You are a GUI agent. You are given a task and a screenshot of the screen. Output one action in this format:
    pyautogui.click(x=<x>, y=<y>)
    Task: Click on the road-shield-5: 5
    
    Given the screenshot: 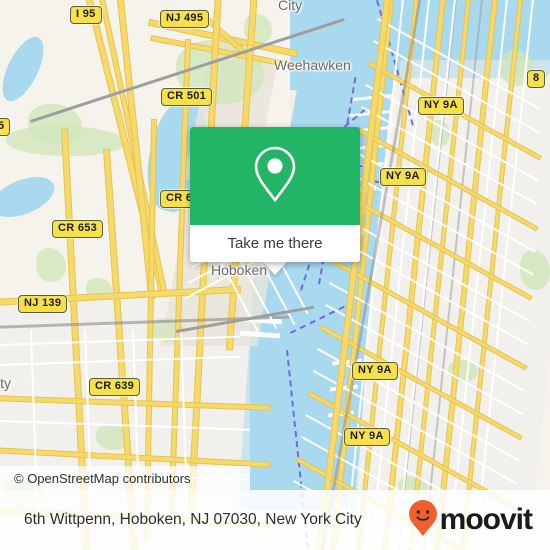 What is the action you would take?
    pyautogui.click(x=5, y=127)
    